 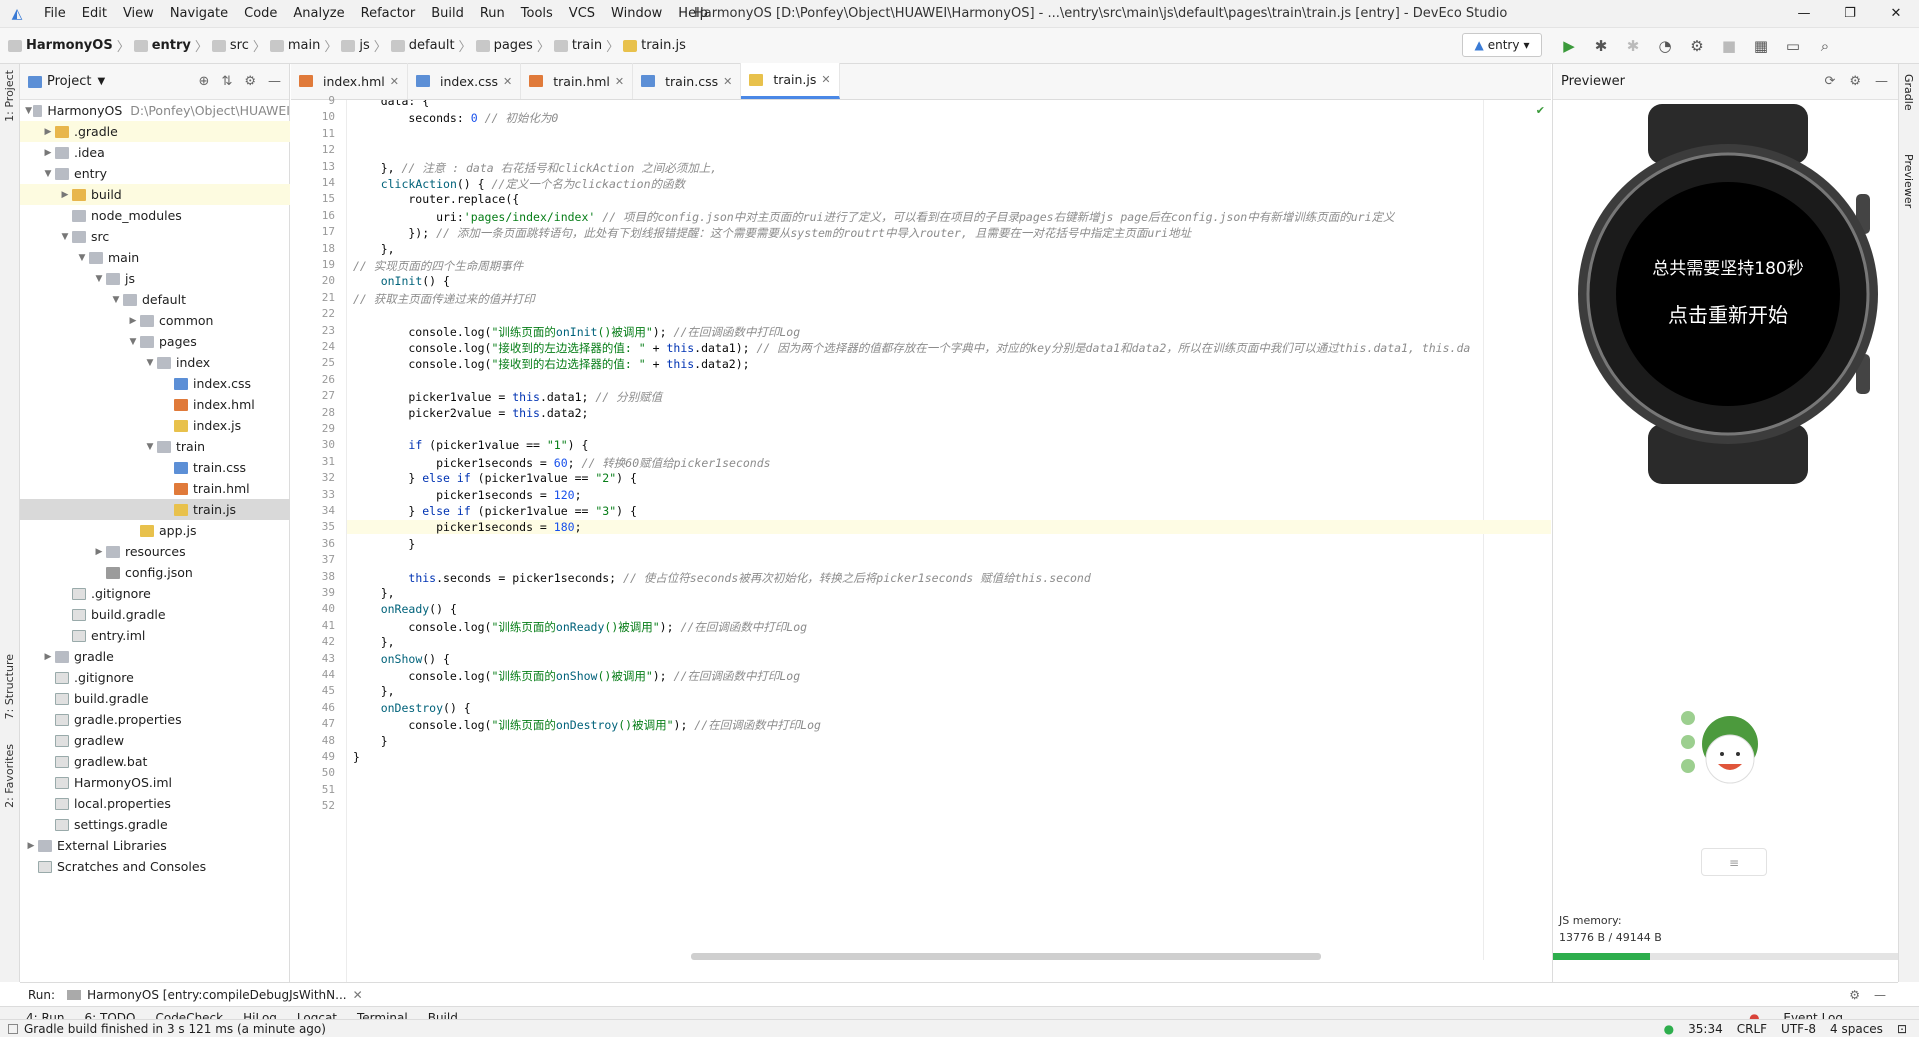 What do you see at coordinates (381, 544) in the screenshot?
I see `code-line: }` at bounding box center [381, 544].